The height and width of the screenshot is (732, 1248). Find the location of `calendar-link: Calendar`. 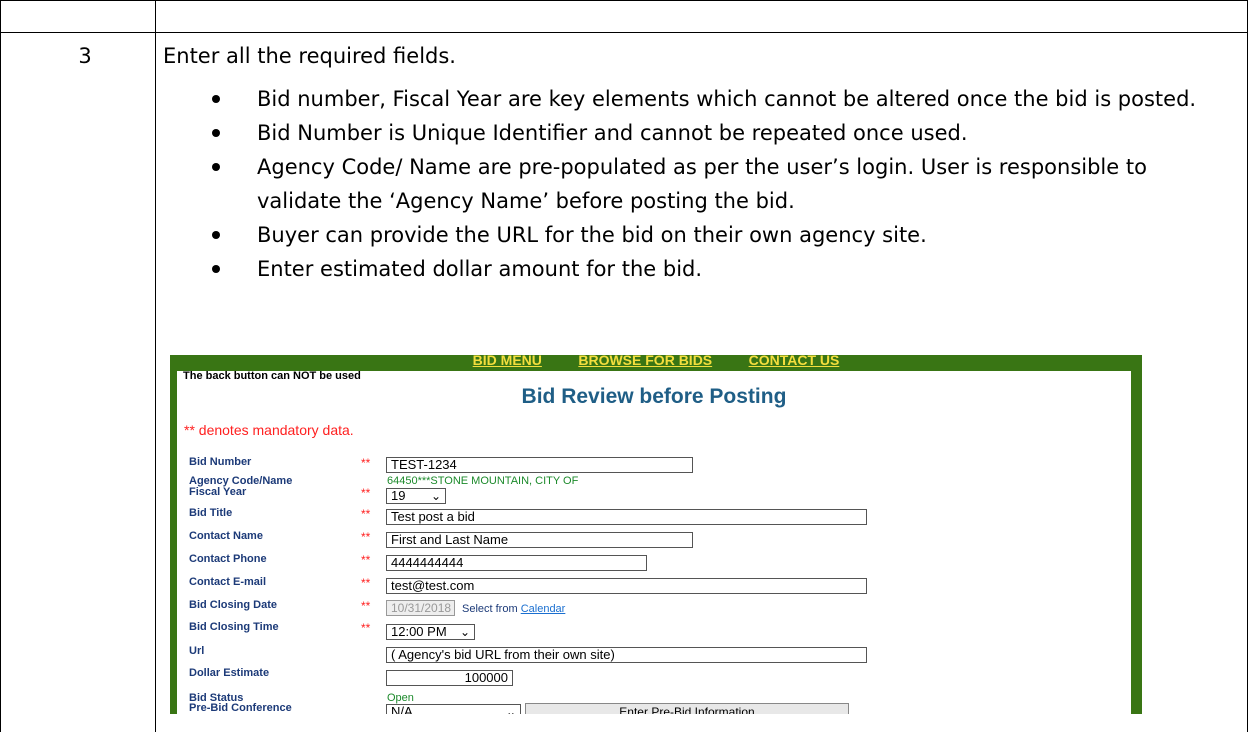

calendar-link: Calendar is located at coordinates (543, 609).